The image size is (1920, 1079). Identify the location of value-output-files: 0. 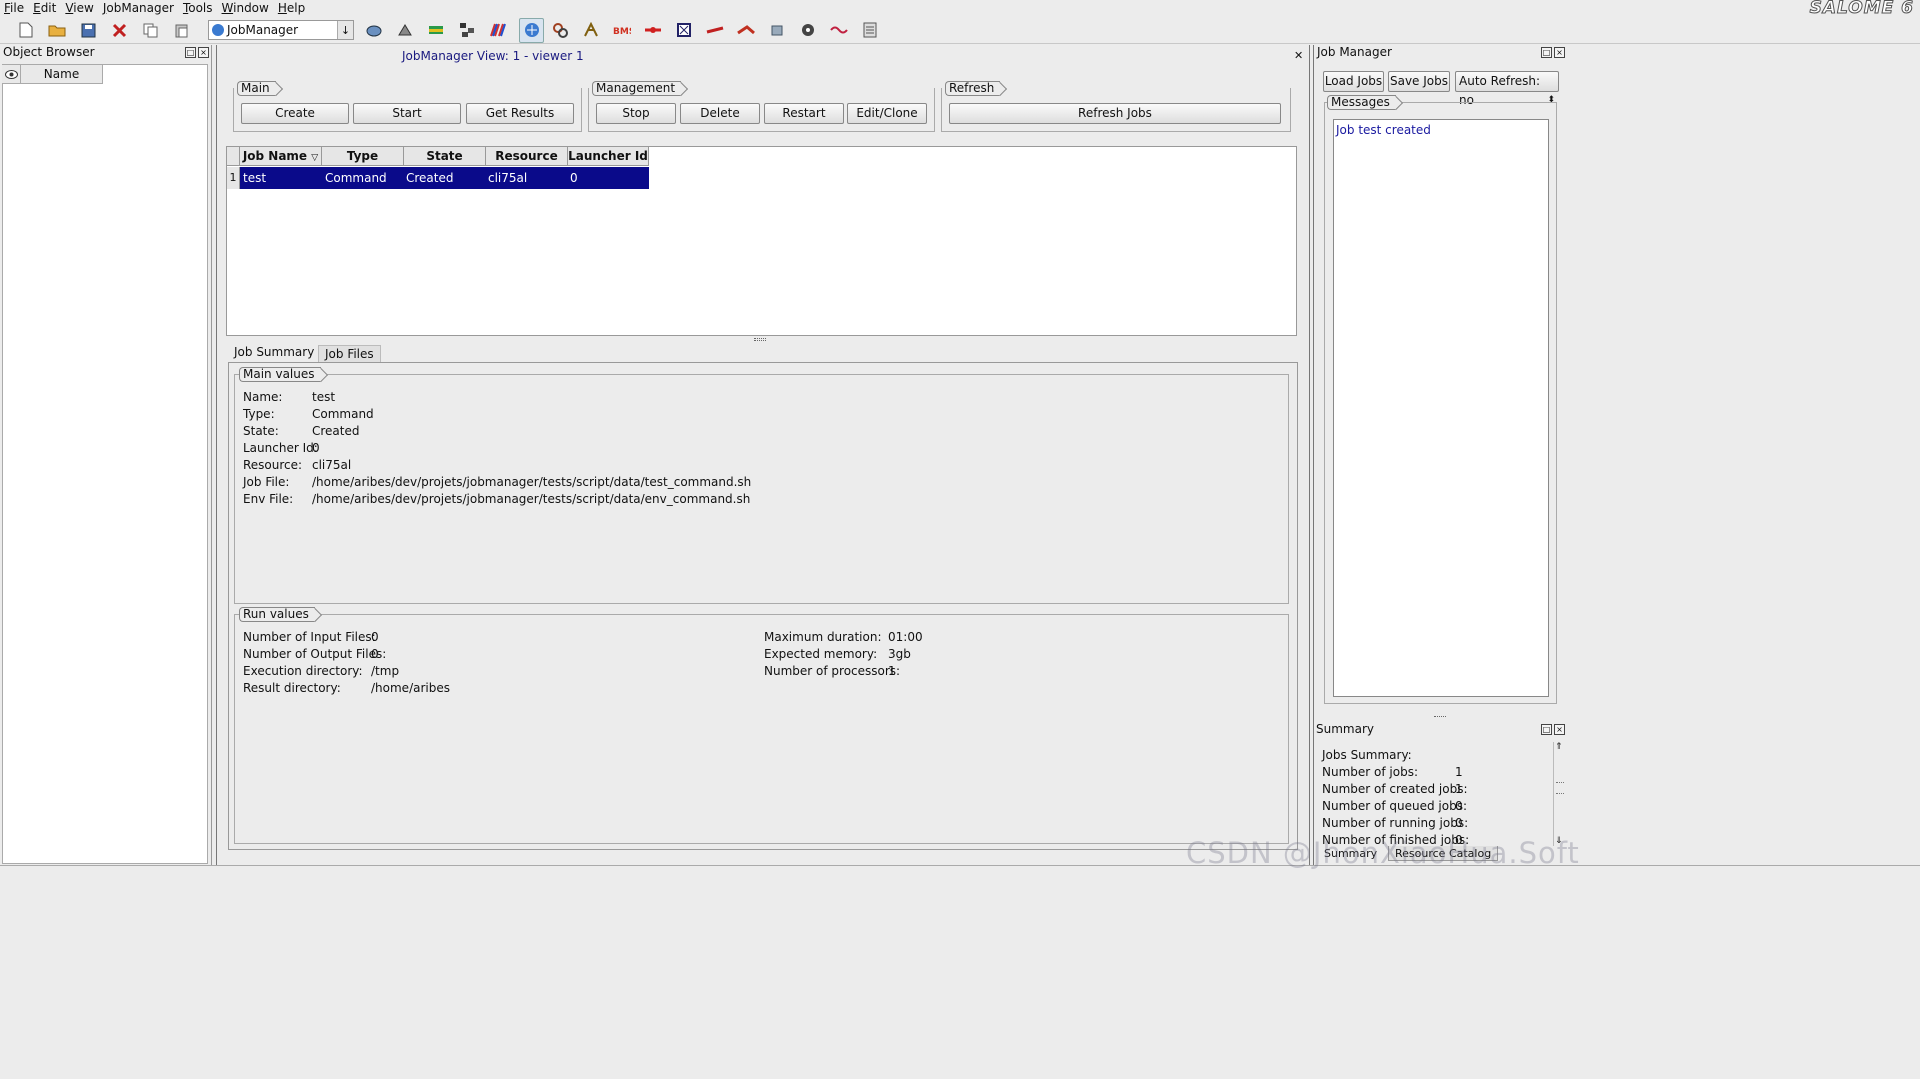
(375, 654).